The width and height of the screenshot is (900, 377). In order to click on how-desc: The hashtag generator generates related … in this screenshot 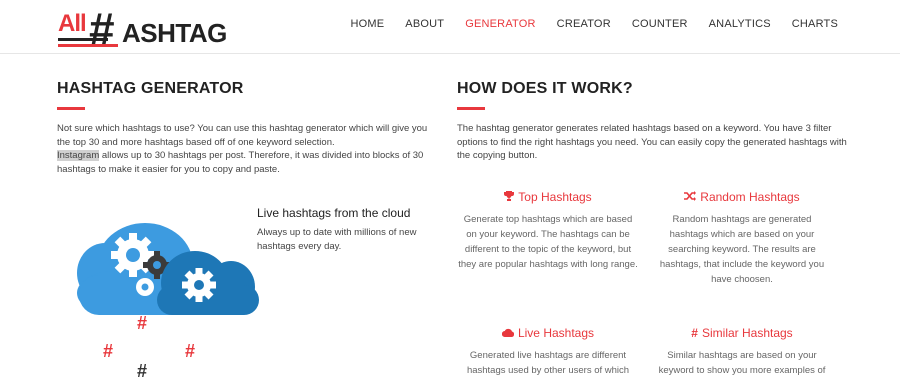, I will do `click(652, 142)`.